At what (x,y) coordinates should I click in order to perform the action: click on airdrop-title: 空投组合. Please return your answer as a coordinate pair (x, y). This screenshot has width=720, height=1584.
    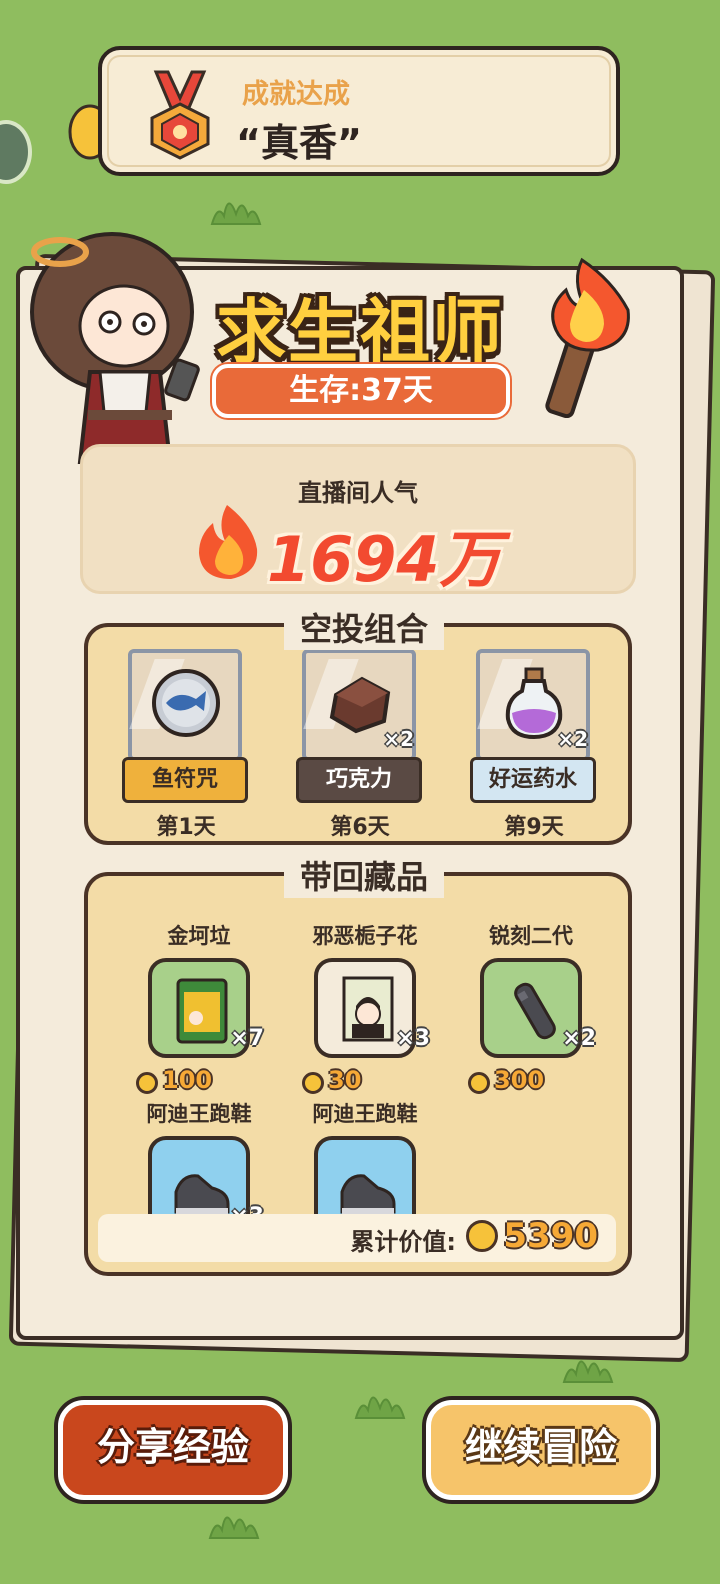
    Looking at the image, I should click on (364, 627).